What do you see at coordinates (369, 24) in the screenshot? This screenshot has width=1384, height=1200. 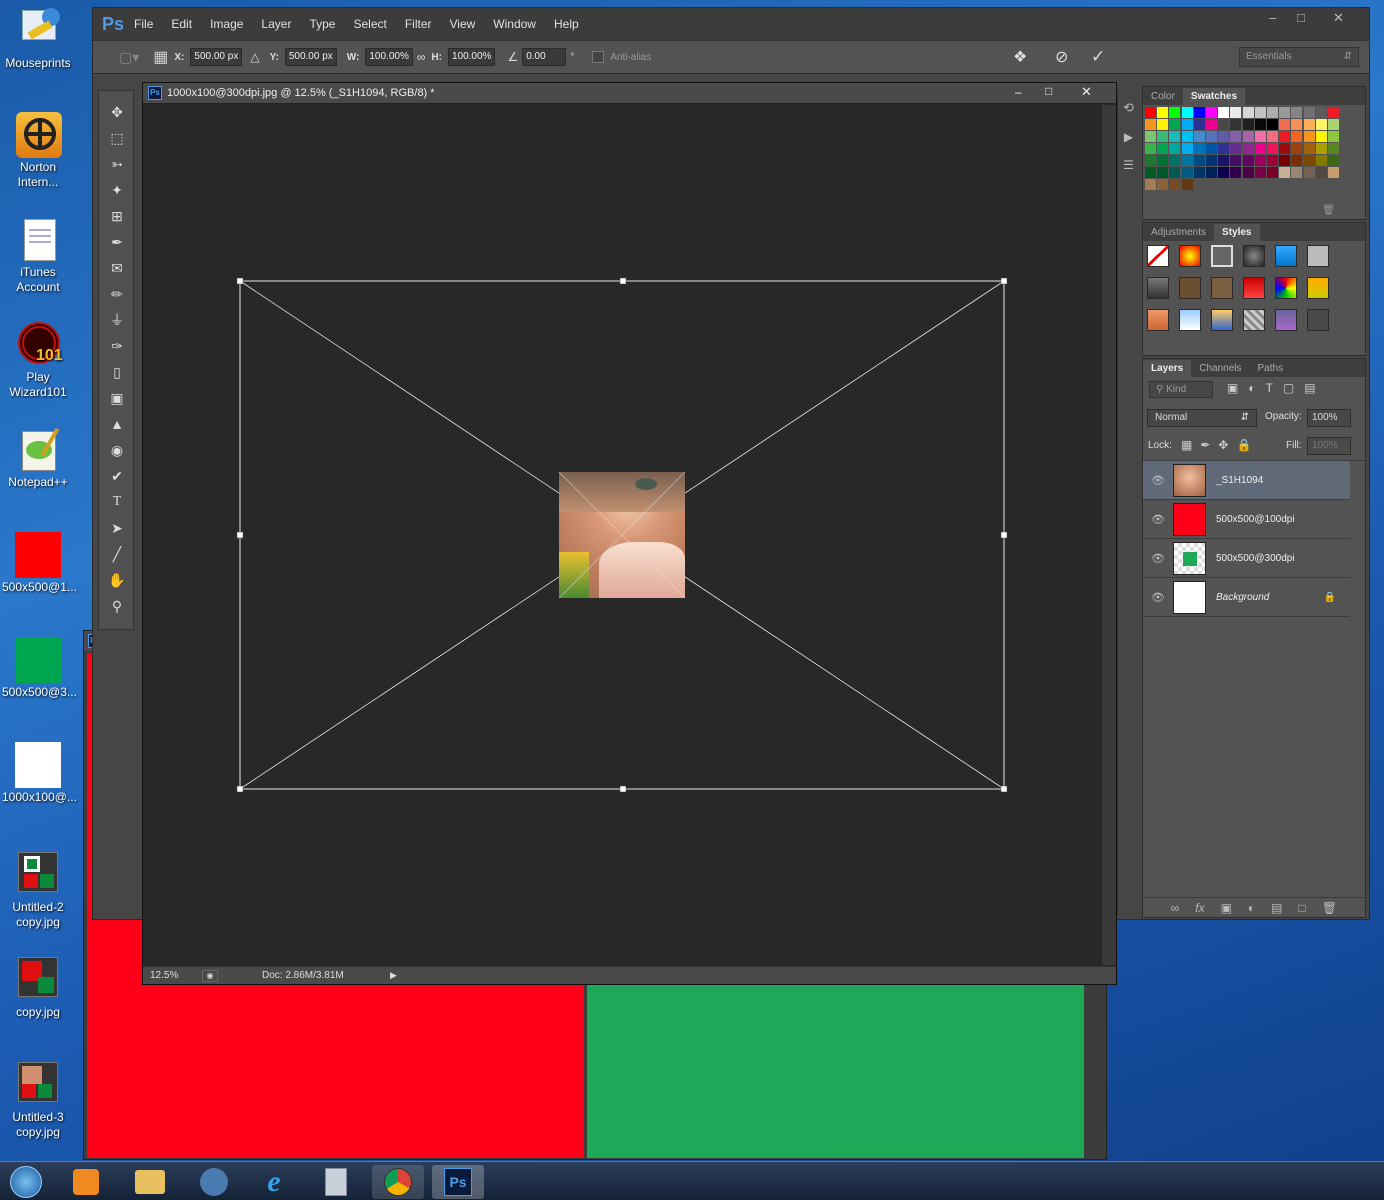 I see `menu-select: Select` at bounding box center [369, 24].